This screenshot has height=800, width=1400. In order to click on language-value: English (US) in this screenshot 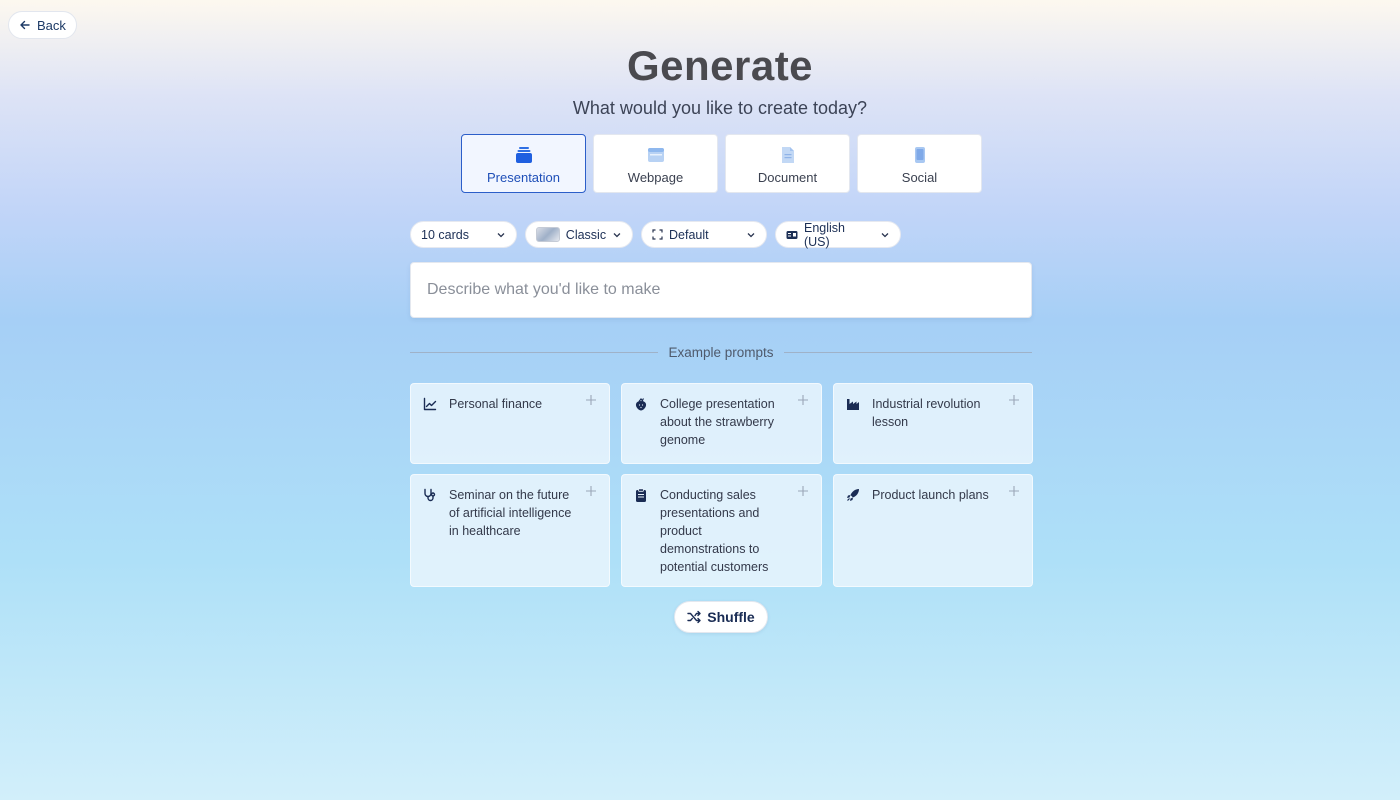, I will do `click(824, 234)`.